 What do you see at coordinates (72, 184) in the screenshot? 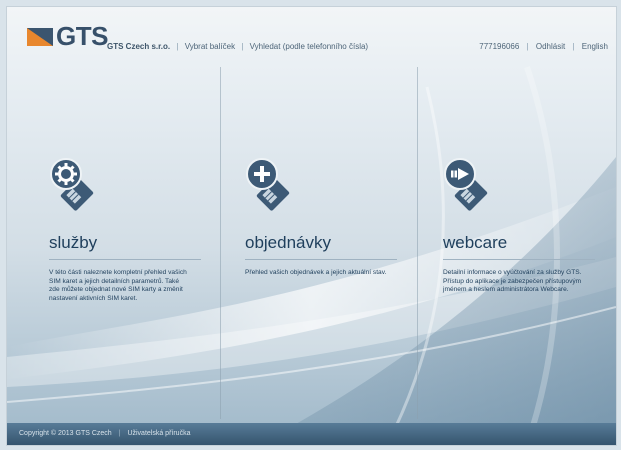
I see `gear-sim-icon` at bounding box center [72, 184].